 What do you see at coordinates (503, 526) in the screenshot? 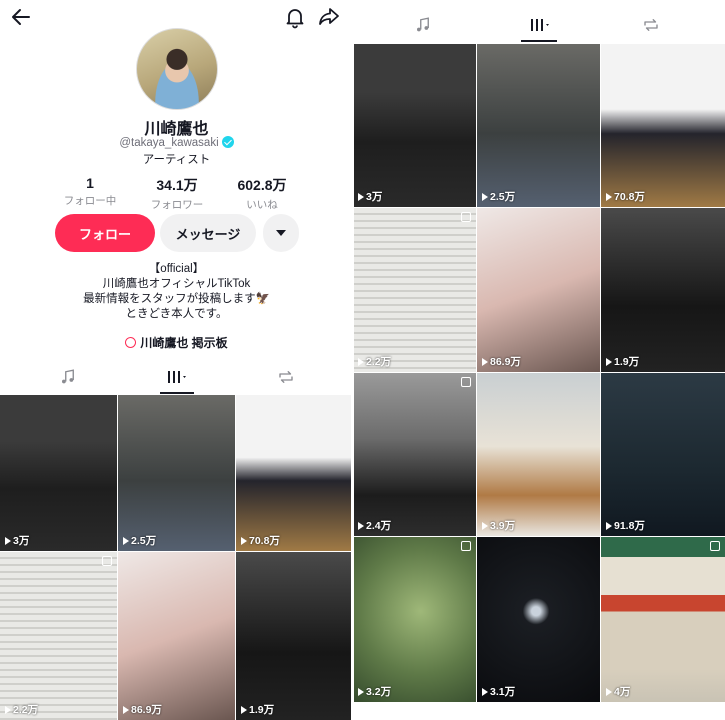
I see `view-count-value: 3.9万` at bounding box center [503, 526].